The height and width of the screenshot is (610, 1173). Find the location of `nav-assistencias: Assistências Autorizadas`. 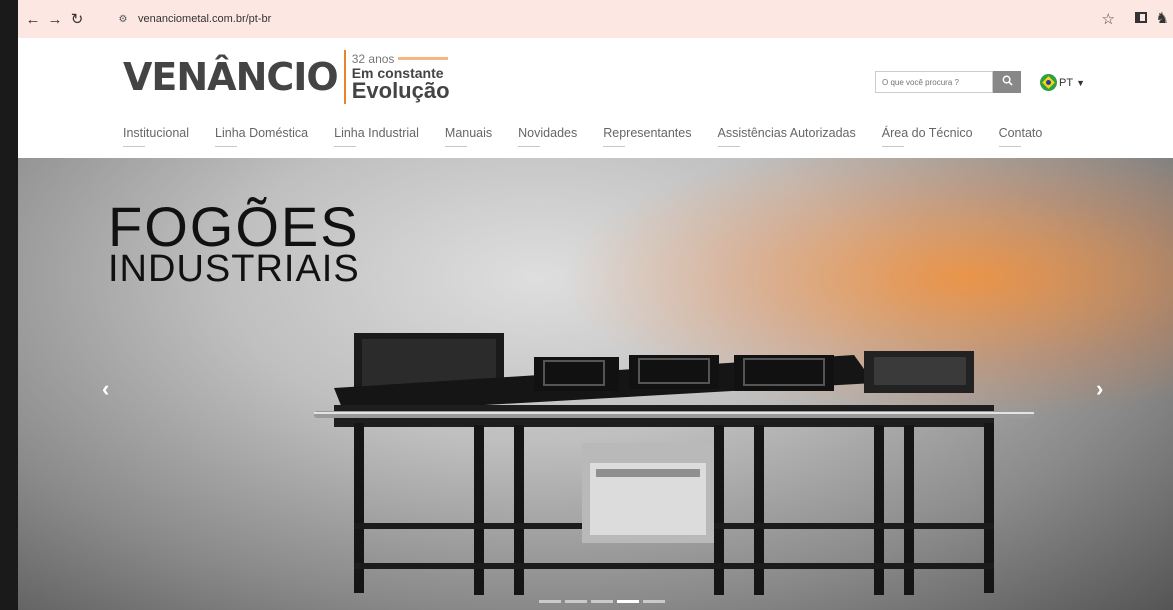

nav-assistencias: Assistências Autorizadas is located at coordinates (786, 136).